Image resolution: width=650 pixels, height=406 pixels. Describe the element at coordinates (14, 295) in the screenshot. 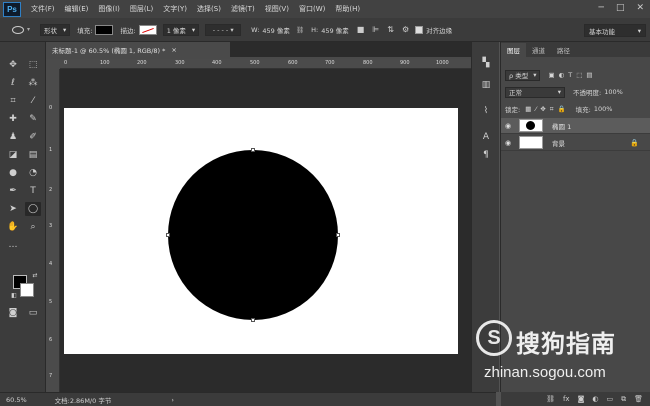

I see `default-colors-icon: ◧` at that location.